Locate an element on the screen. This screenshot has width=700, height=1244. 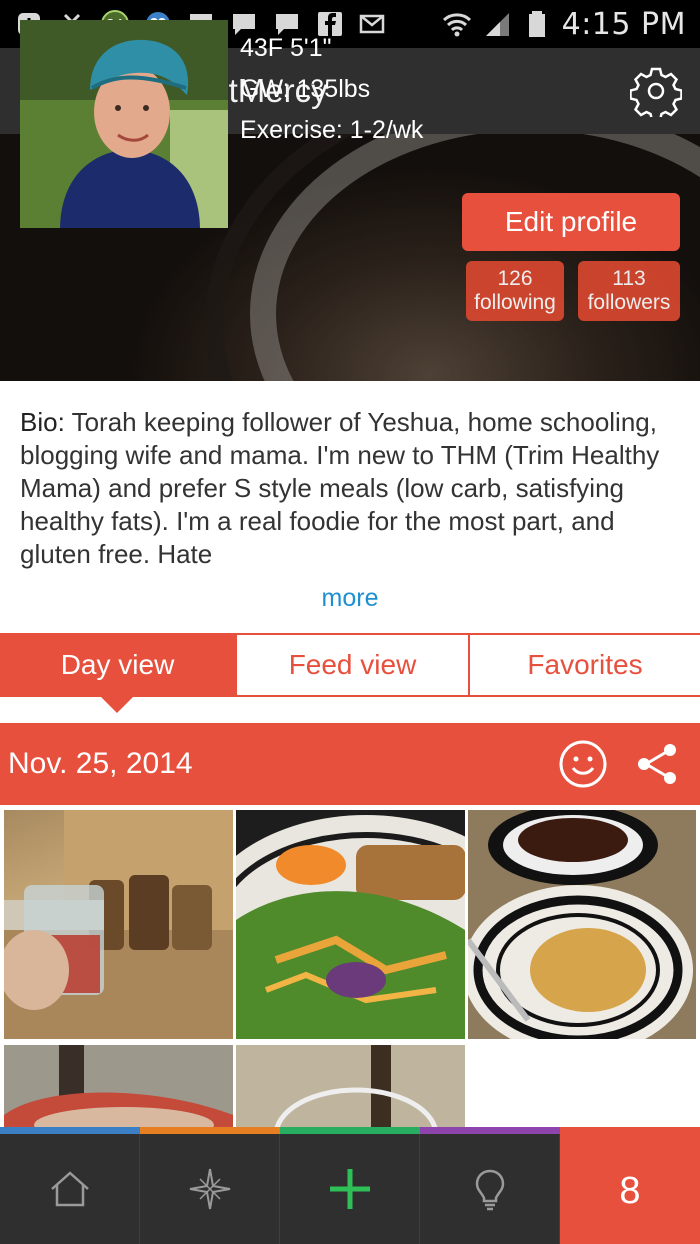
day-date: Nov. 25, 2014 is located at coordinates (100, 763).